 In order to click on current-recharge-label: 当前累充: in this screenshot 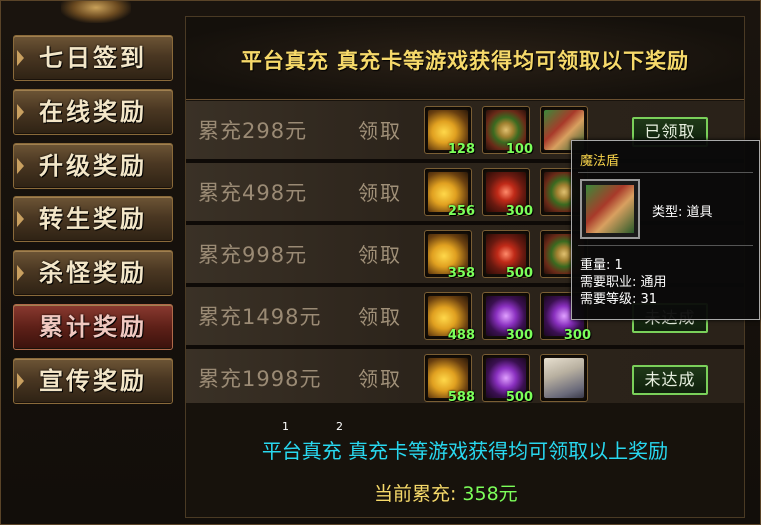, I will do `click(415, 494)`.